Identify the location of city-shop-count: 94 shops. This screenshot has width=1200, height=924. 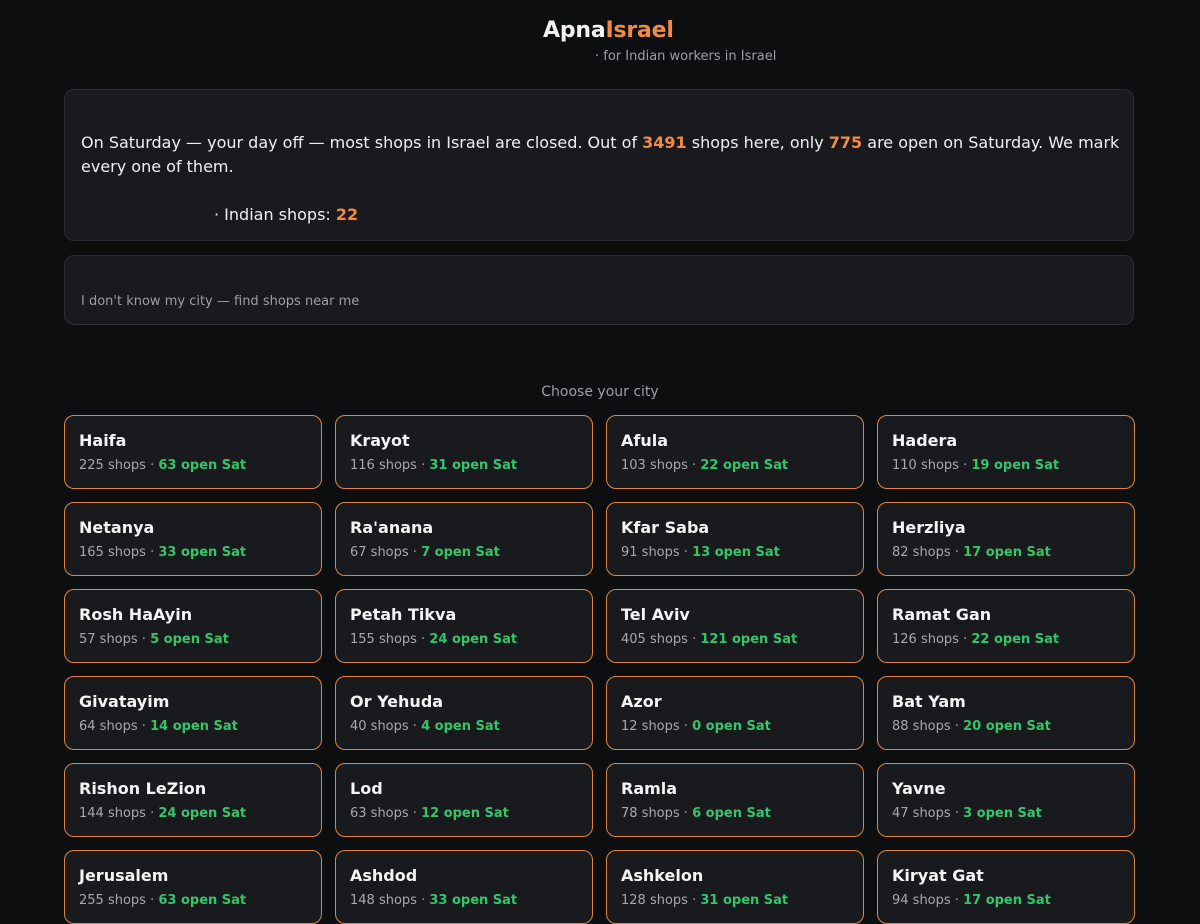
(921, 900).